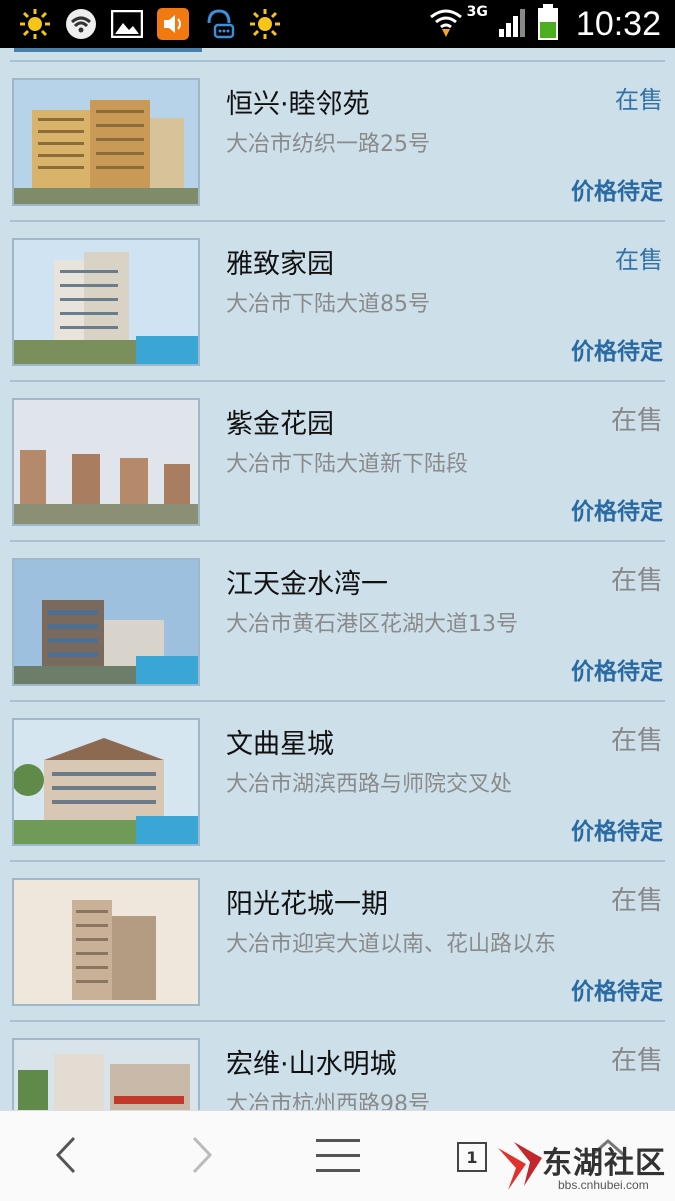 The image size is (675, 1201). What do you see at coordinates (280, 264) in the screenshot?
I see `property-name: 雅致家园` at bounding box center [280, 264].